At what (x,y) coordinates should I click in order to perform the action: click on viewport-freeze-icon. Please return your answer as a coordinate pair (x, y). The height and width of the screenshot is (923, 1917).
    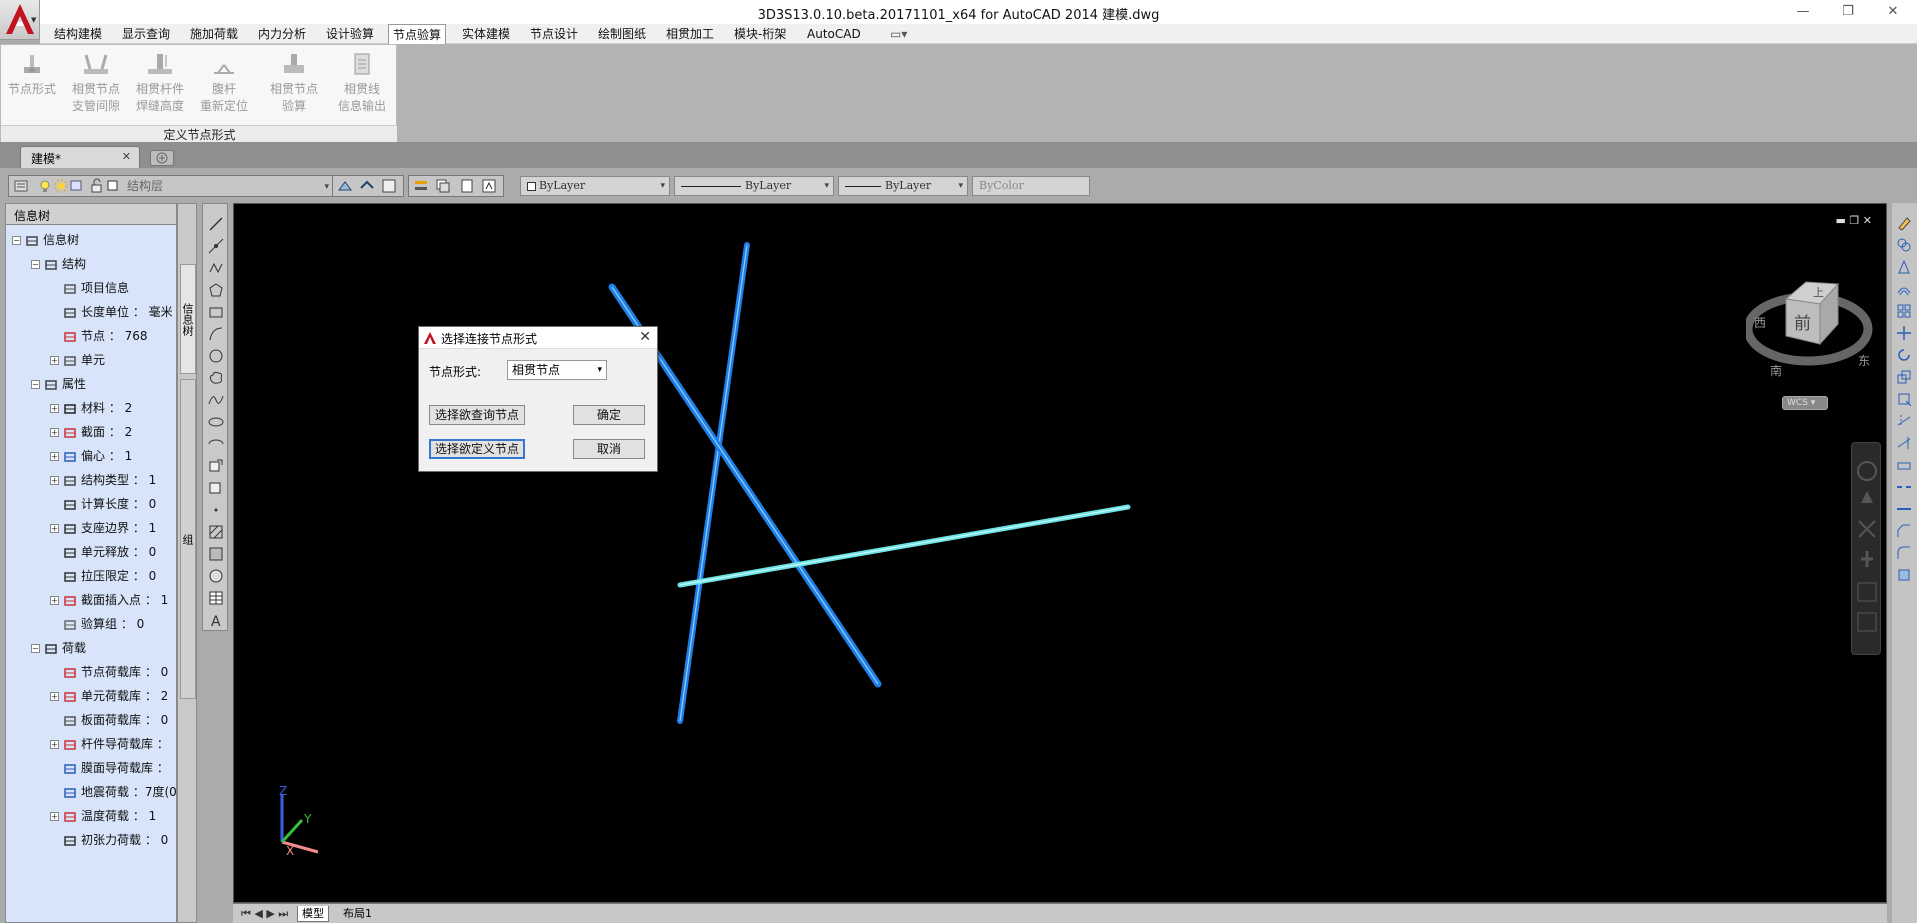
    Looking at the image, I should click on (77, 186).